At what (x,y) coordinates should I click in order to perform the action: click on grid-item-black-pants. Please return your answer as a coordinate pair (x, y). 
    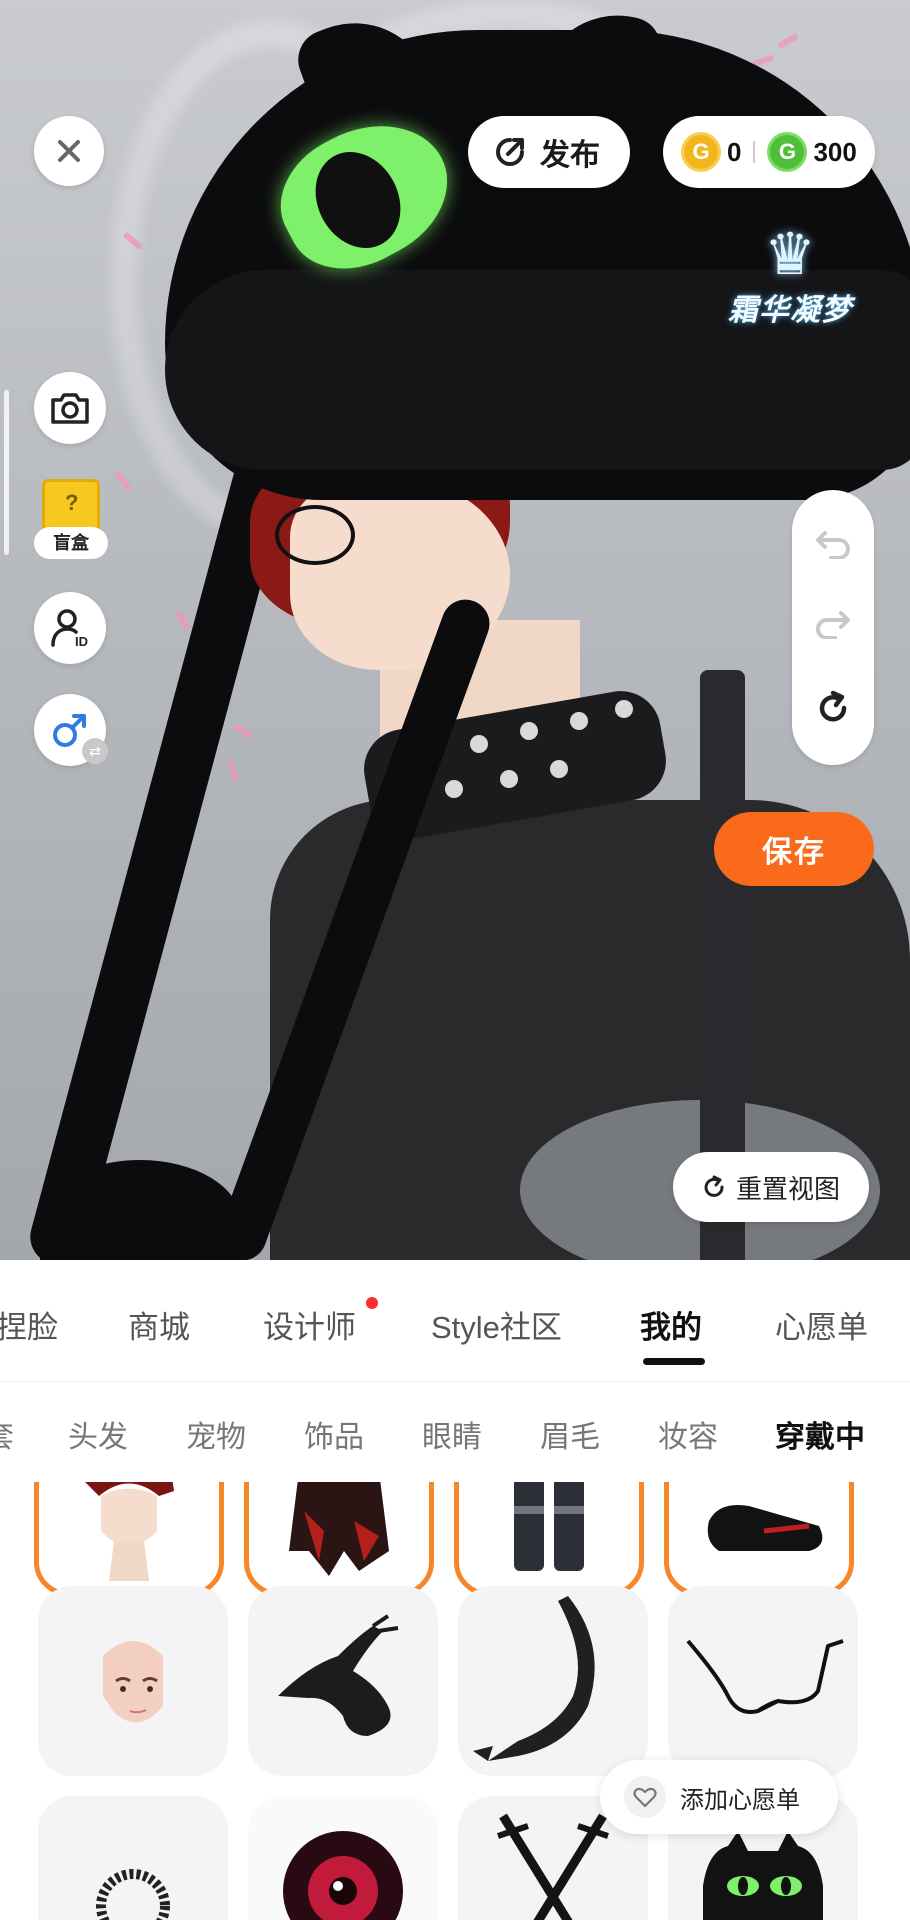
    Looking at the image, I should click on (549, 1539).